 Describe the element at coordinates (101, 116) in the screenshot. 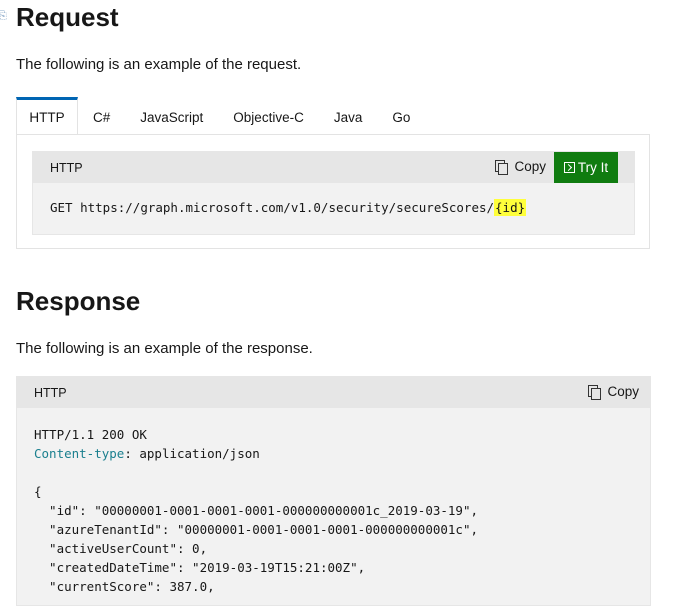

I see `tab-csharp: C#` at that location.